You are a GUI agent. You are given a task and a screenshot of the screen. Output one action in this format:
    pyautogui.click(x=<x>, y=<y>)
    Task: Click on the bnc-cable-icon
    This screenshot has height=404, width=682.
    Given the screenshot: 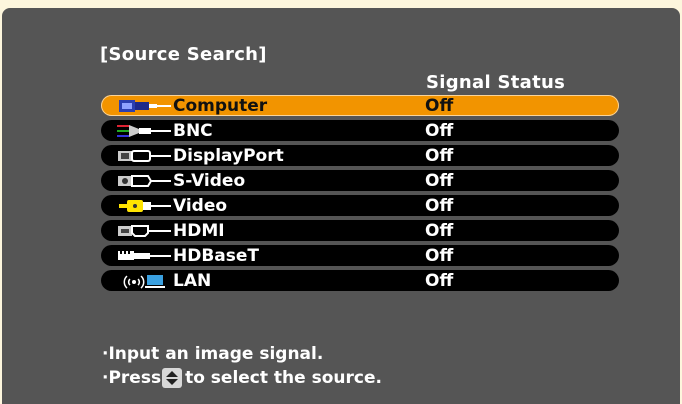 What is the action you would take?
    pyautogui.click(x=143, y=131)
    